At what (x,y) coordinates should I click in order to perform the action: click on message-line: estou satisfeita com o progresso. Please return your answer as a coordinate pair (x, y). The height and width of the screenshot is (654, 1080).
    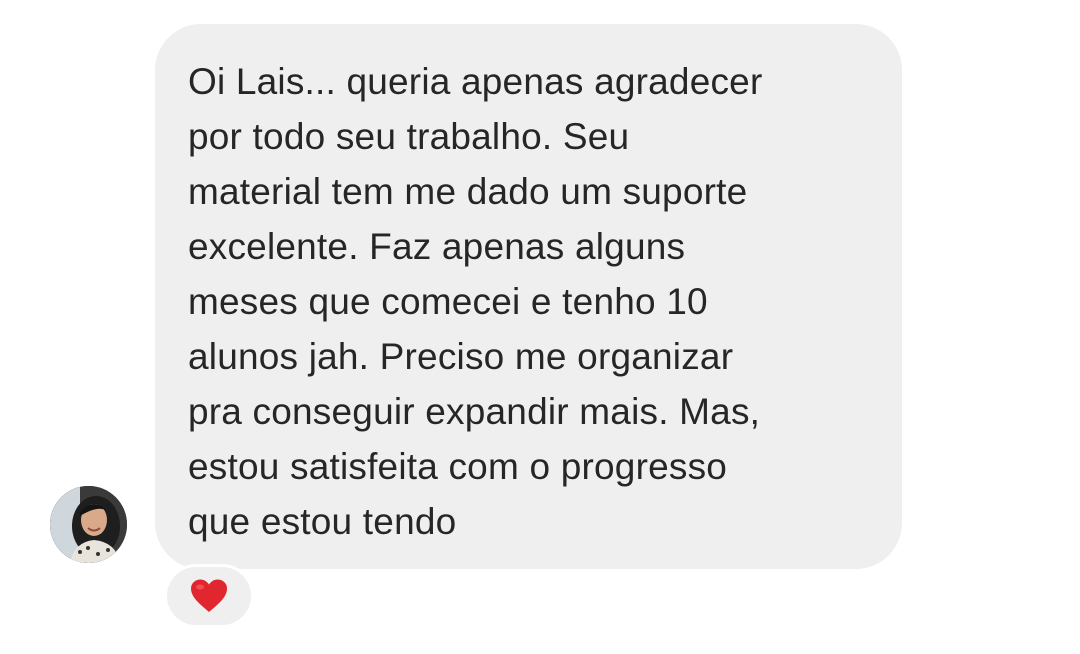
    Looking at the image, I should click on (458, 466).